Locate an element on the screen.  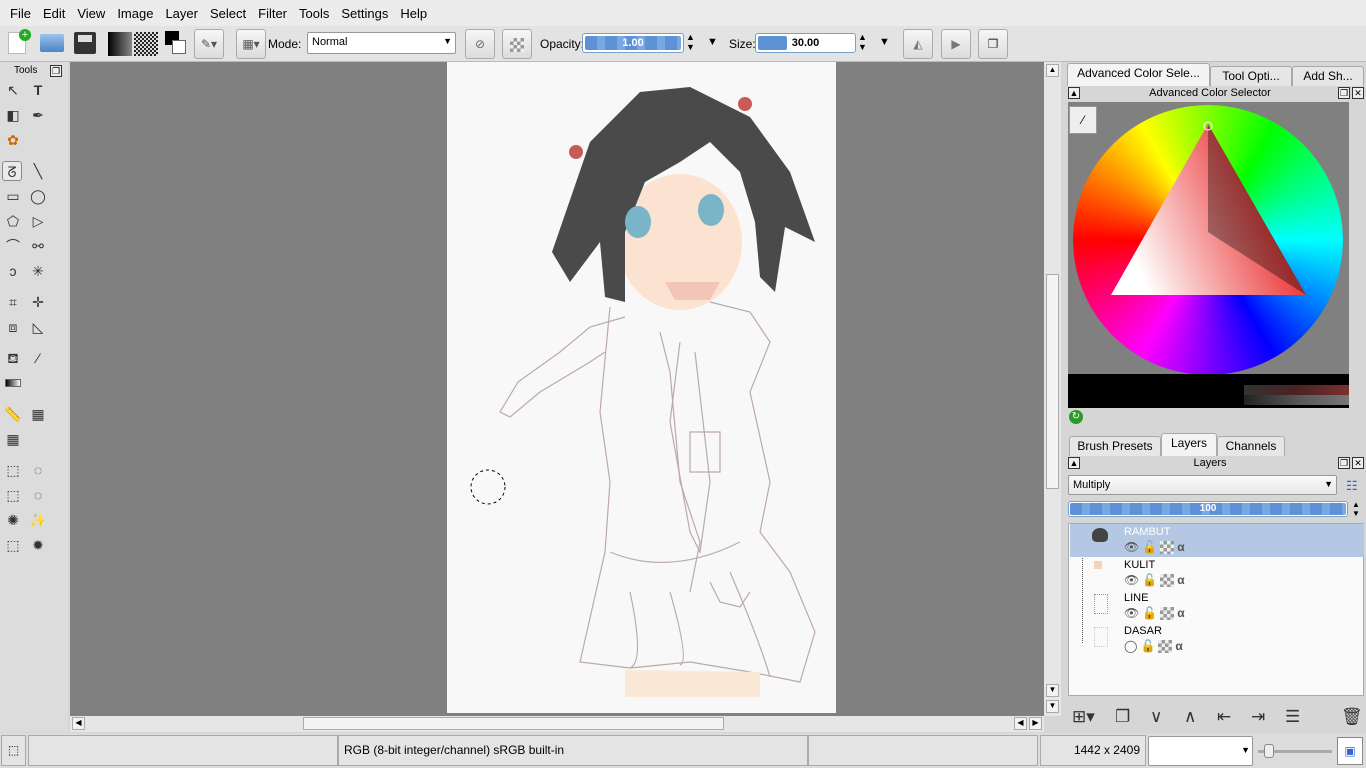
delete-layer-icon: 🗑 is located at coordinates (1352, 717).